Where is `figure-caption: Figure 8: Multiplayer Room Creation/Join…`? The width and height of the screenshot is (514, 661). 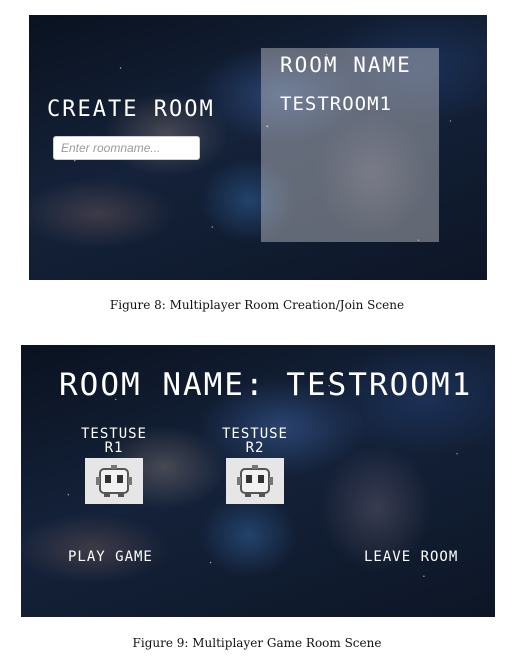 figure-caption: Figure 8: Multiplayer Room Creation/Join… is located at coordinates (257, 305).